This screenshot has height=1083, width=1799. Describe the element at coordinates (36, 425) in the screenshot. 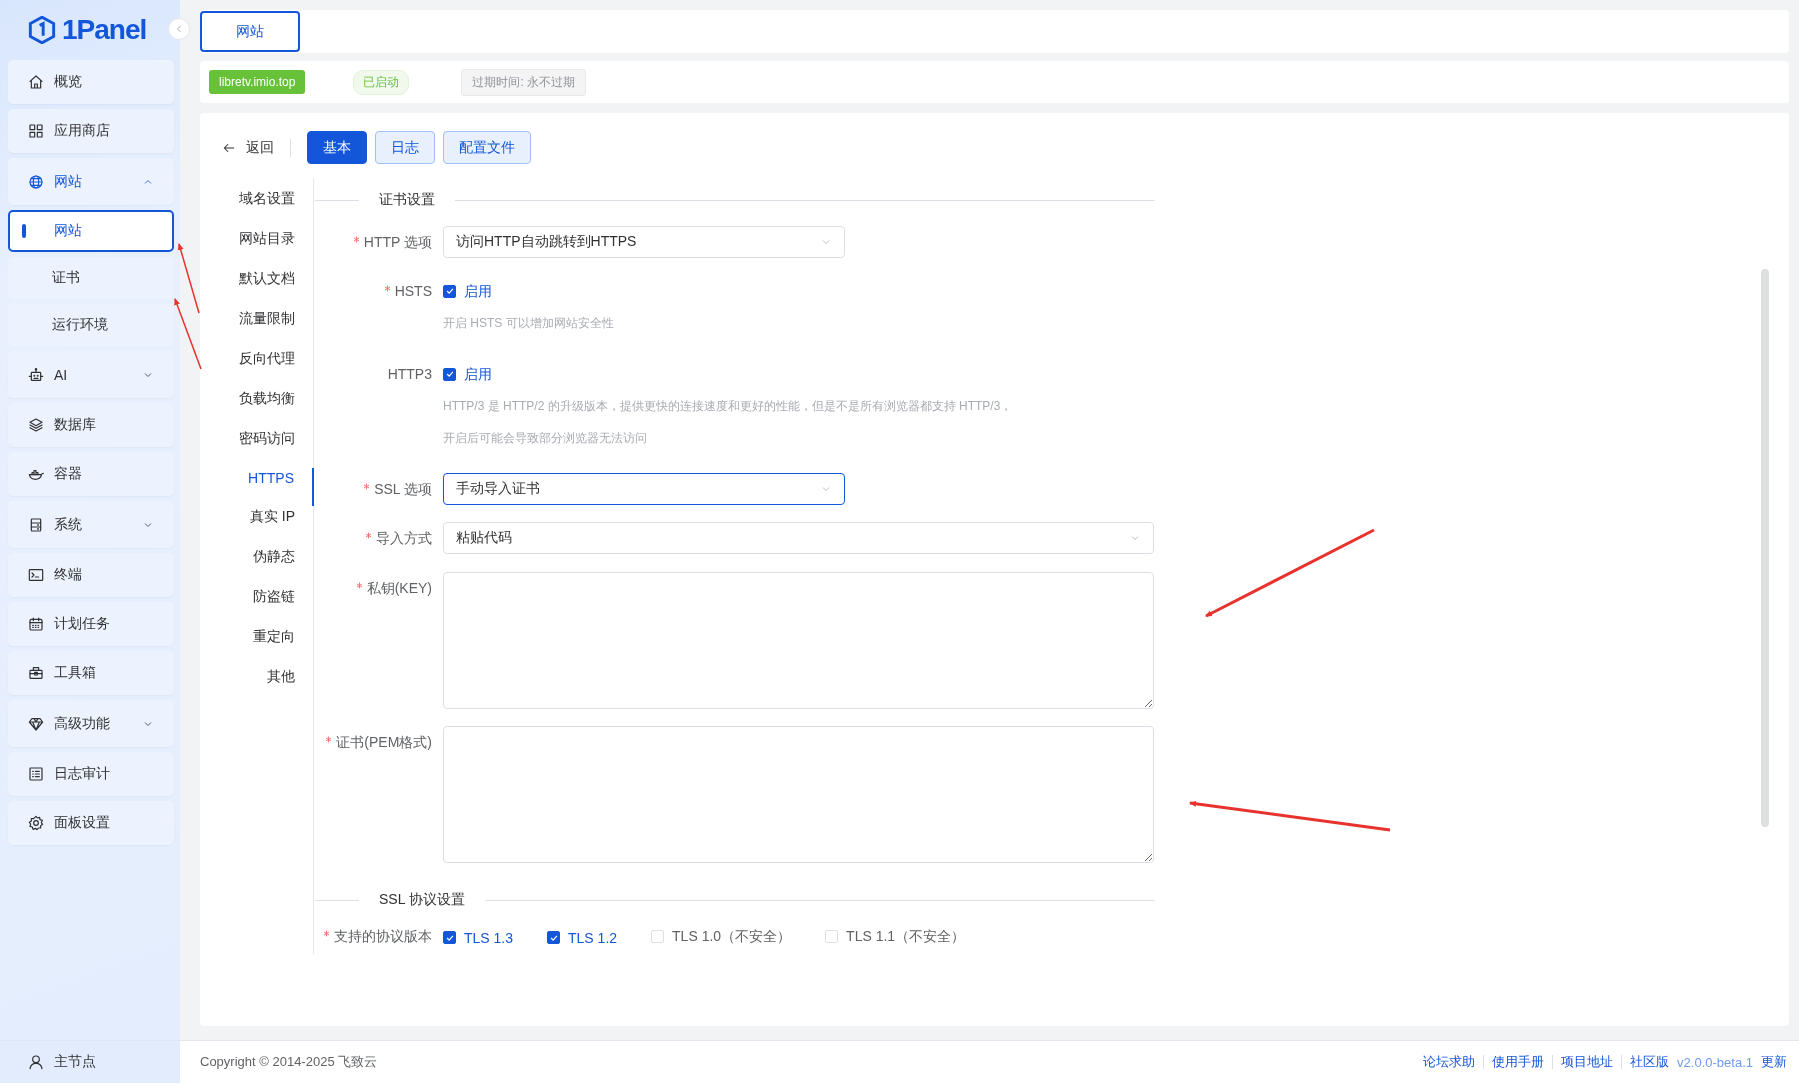

I see `layers-icon` at that location.